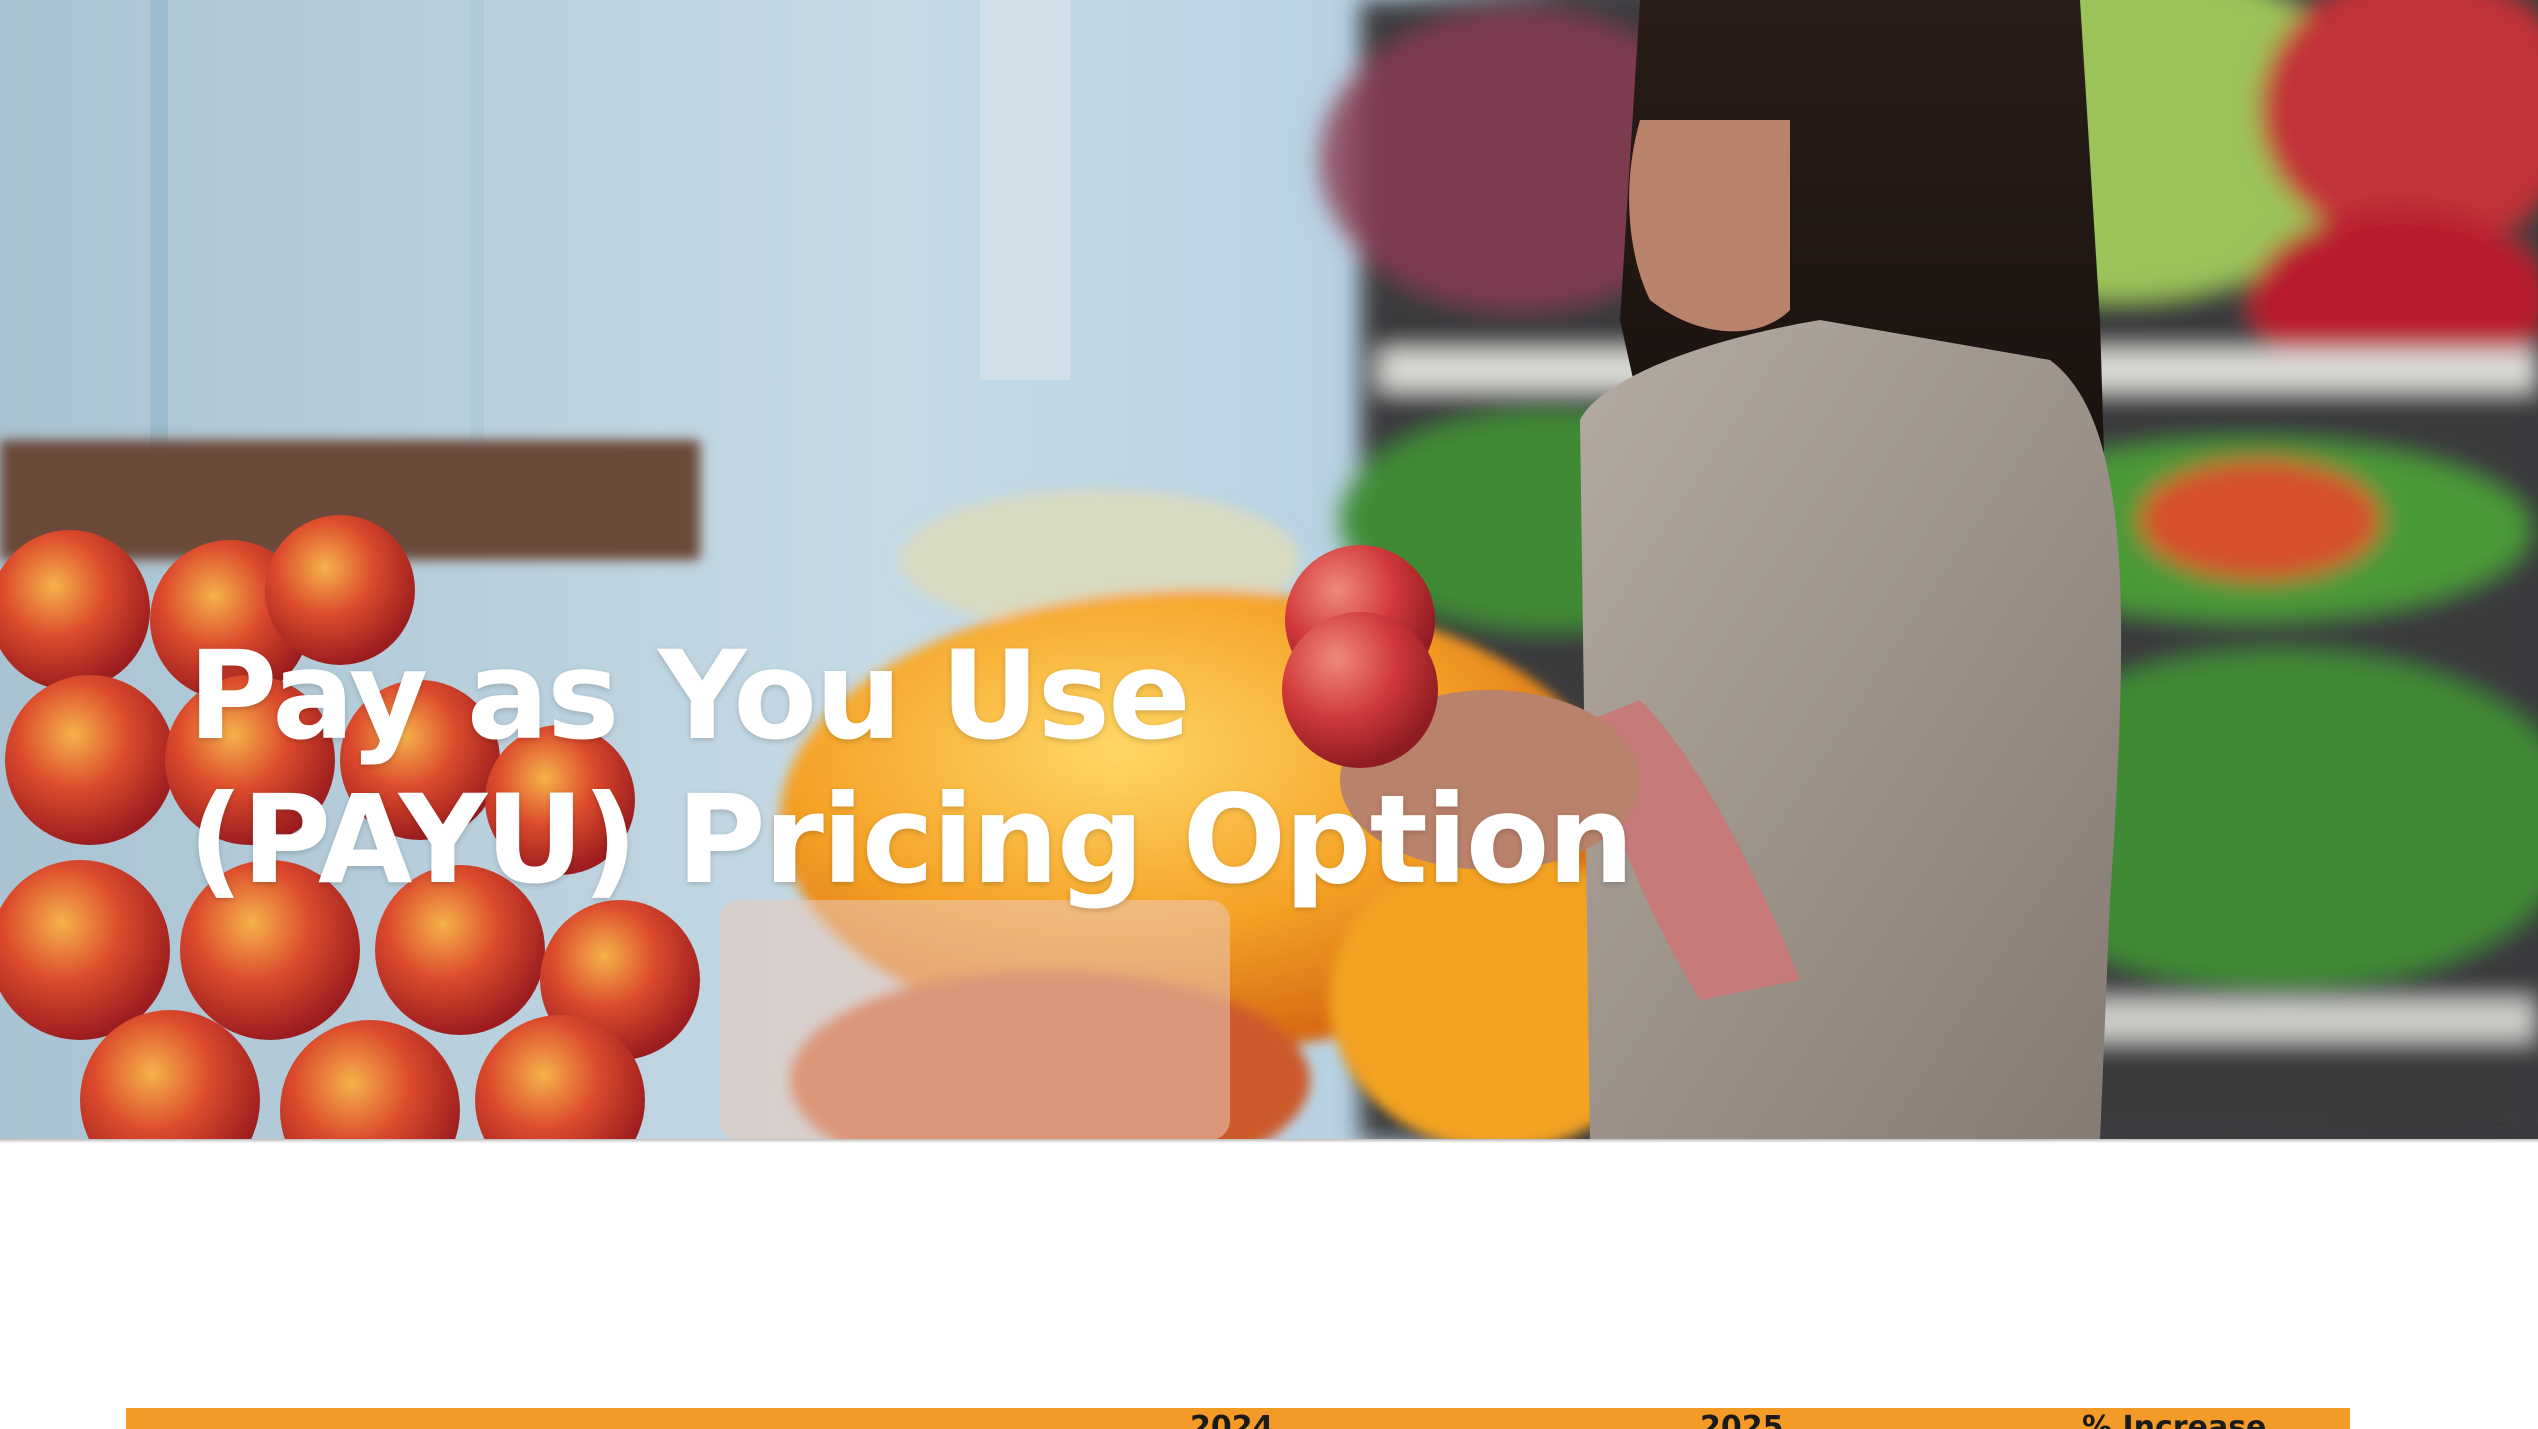 The image size is (2538, 1429). Describe the element at coordinates (689, 696) in the screenshot. I see `page-title-line1: Pay as You Use` at that location.